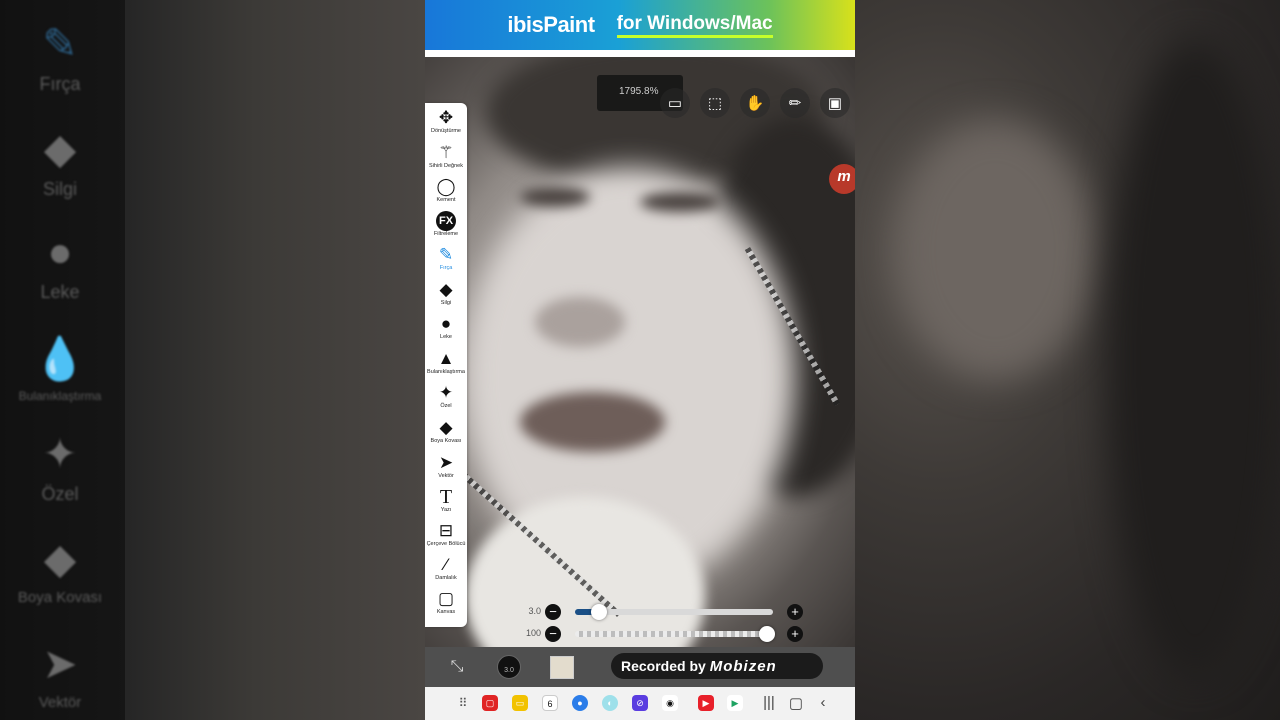 The image size is (1280, 720). I want to click on opacity-decrease-button: −, so click(553, 634).